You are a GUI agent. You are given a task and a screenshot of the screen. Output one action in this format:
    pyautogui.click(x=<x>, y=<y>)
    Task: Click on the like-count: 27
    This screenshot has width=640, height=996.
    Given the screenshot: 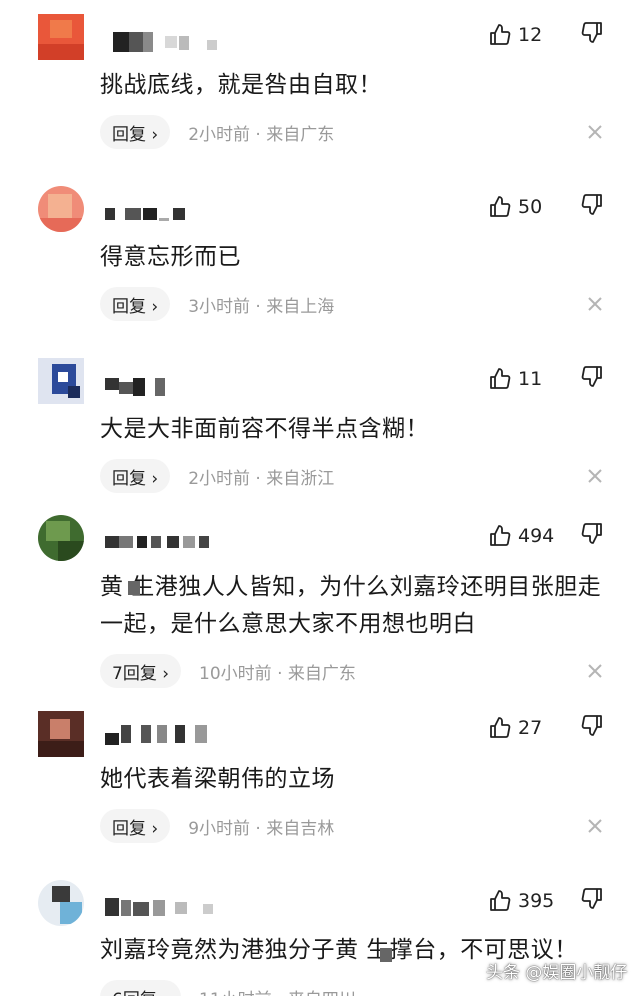 What is the action you would take?
    pyautogui.click(x=530, y=728)
    